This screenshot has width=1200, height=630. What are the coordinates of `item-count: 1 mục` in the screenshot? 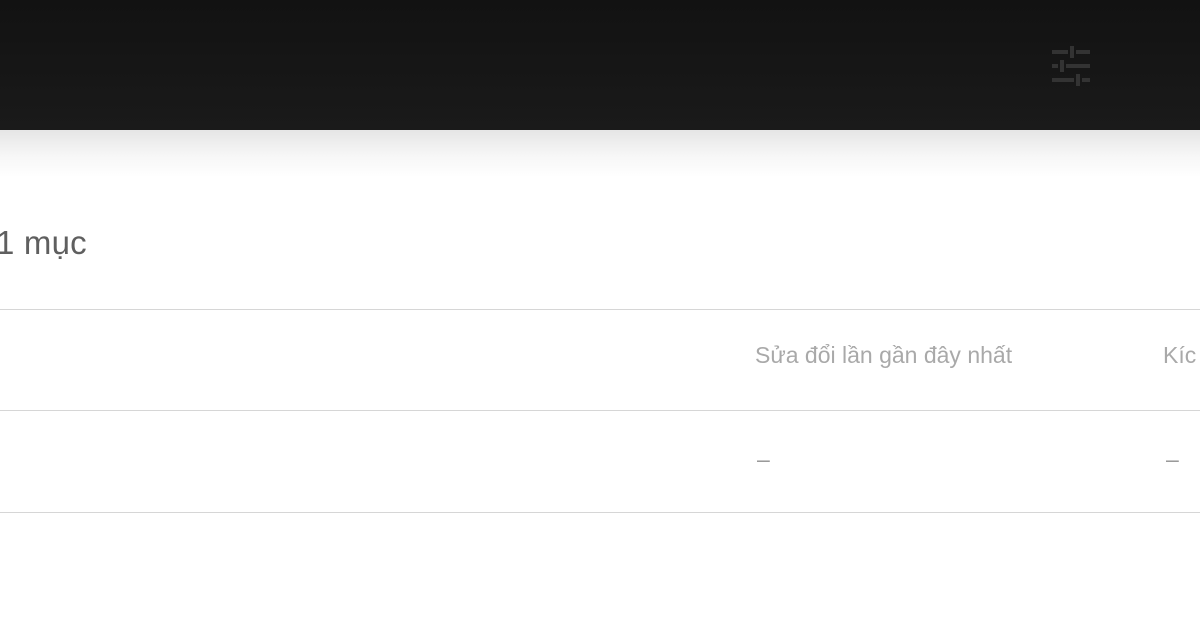 It's located at (43, 242).